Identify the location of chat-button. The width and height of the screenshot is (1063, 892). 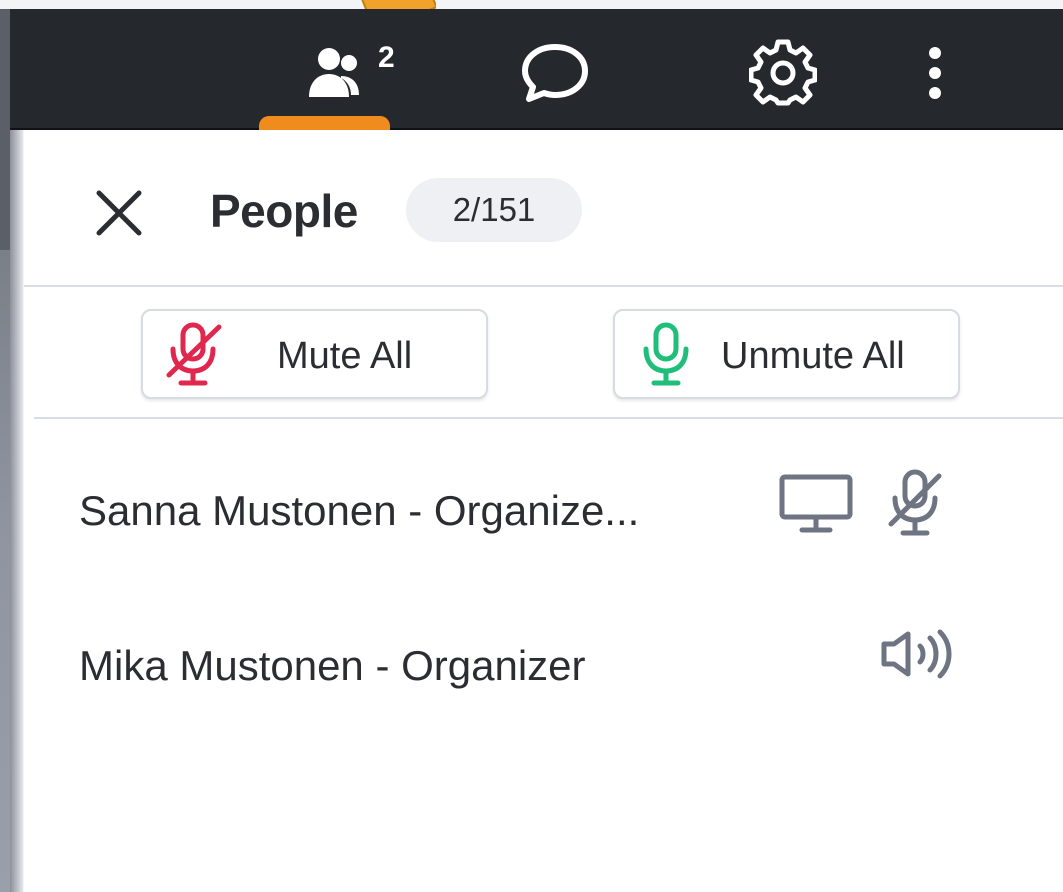
(555, 73).